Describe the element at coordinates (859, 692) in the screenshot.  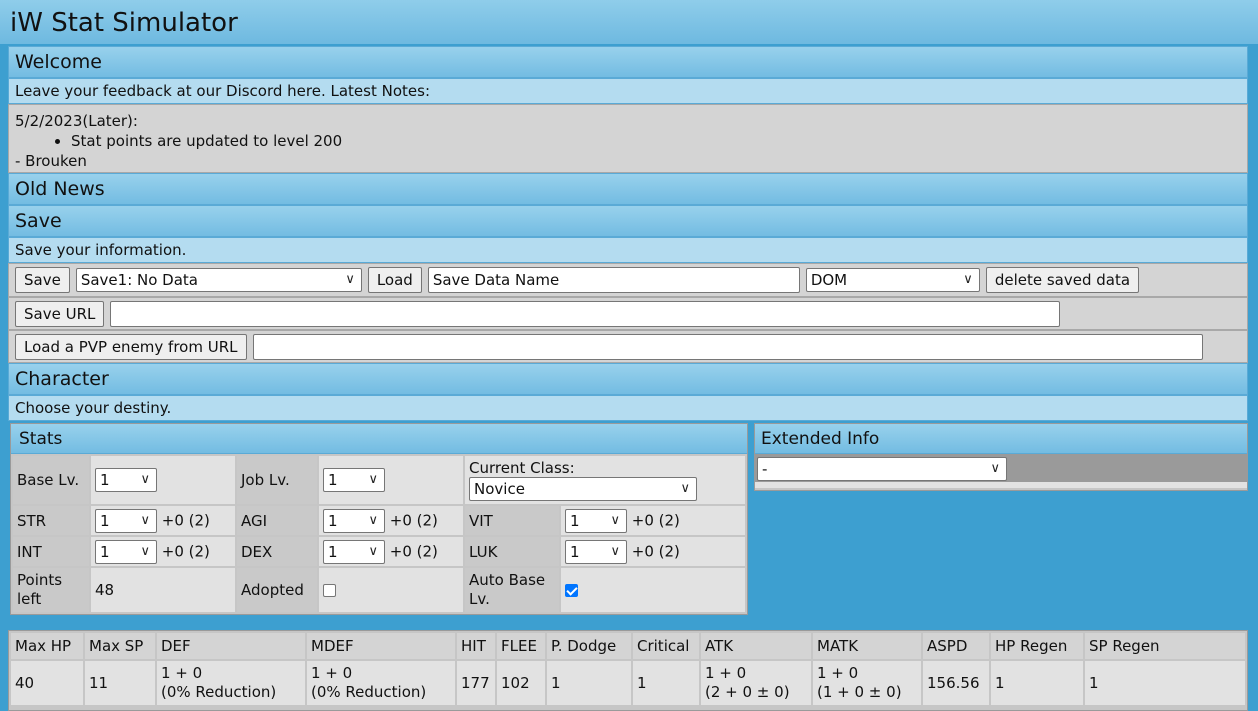
I see `matk-line2: (1 + 0 ± 0)` at that location.